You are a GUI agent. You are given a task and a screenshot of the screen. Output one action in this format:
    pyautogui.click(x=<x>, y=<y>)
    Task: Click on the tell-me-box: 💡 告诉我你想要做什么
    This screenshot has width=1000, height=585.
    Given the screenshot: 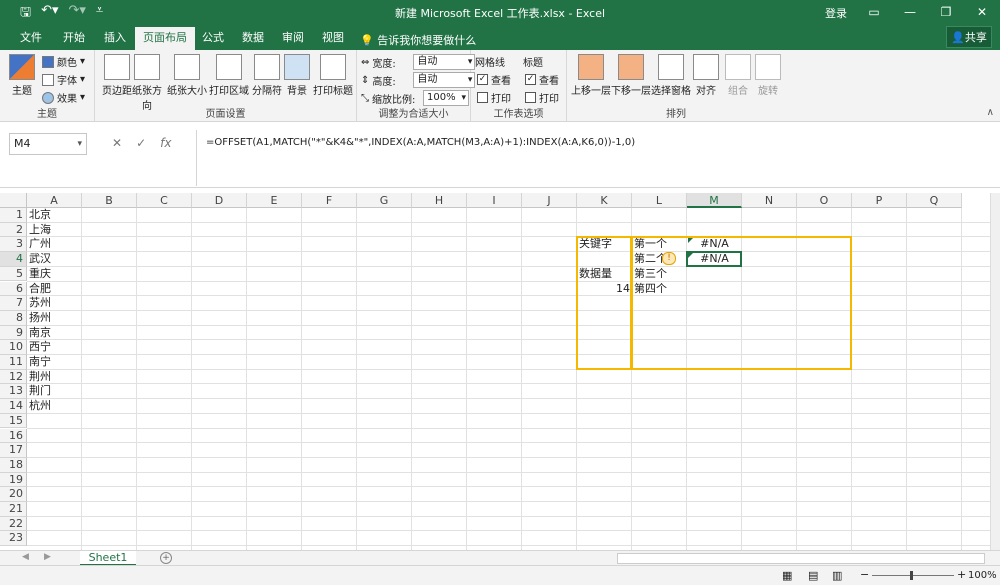 What is the action you would take?
    pyautogui.click(x=418, y=40)
    